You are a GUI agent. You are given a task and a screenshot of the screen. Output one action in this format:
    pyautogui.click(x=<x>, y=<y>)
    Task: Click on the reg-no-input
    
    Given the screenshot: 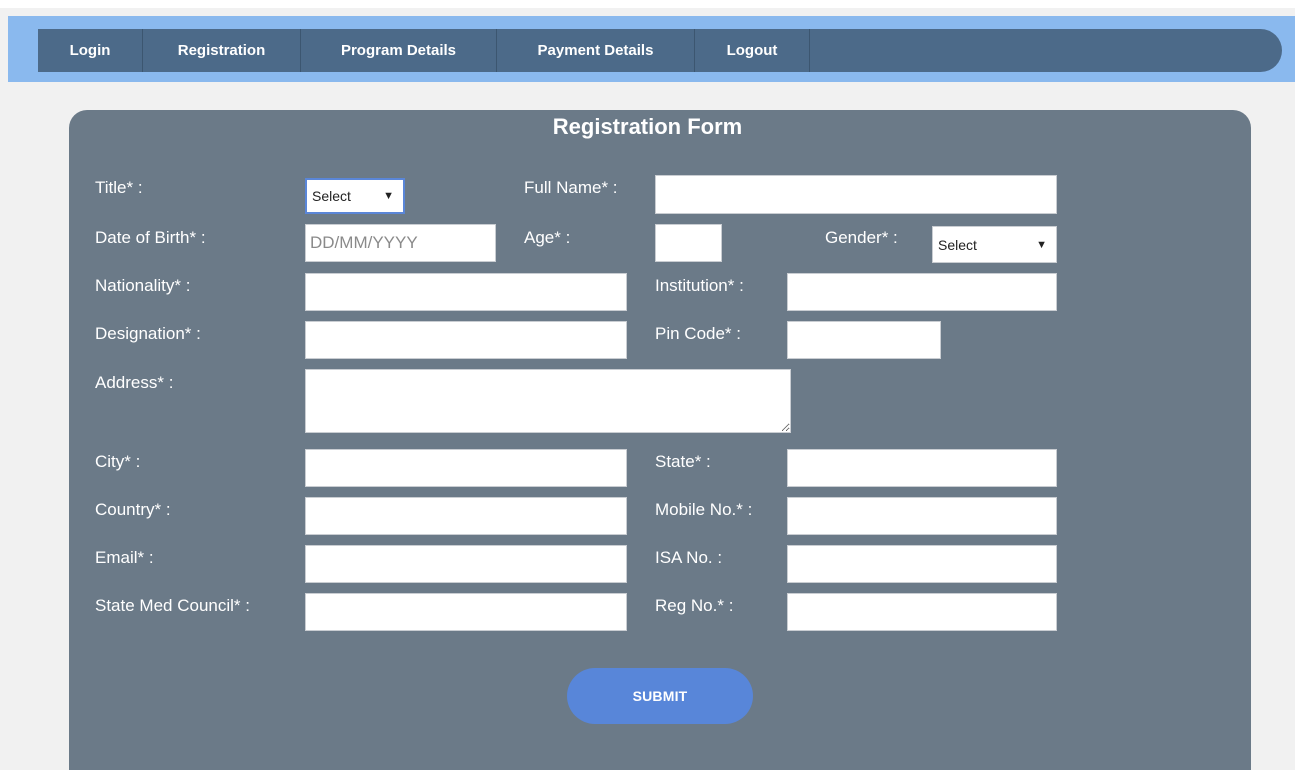 What is the action you would take?
    pyautogui.click(x=922, y=612)
    